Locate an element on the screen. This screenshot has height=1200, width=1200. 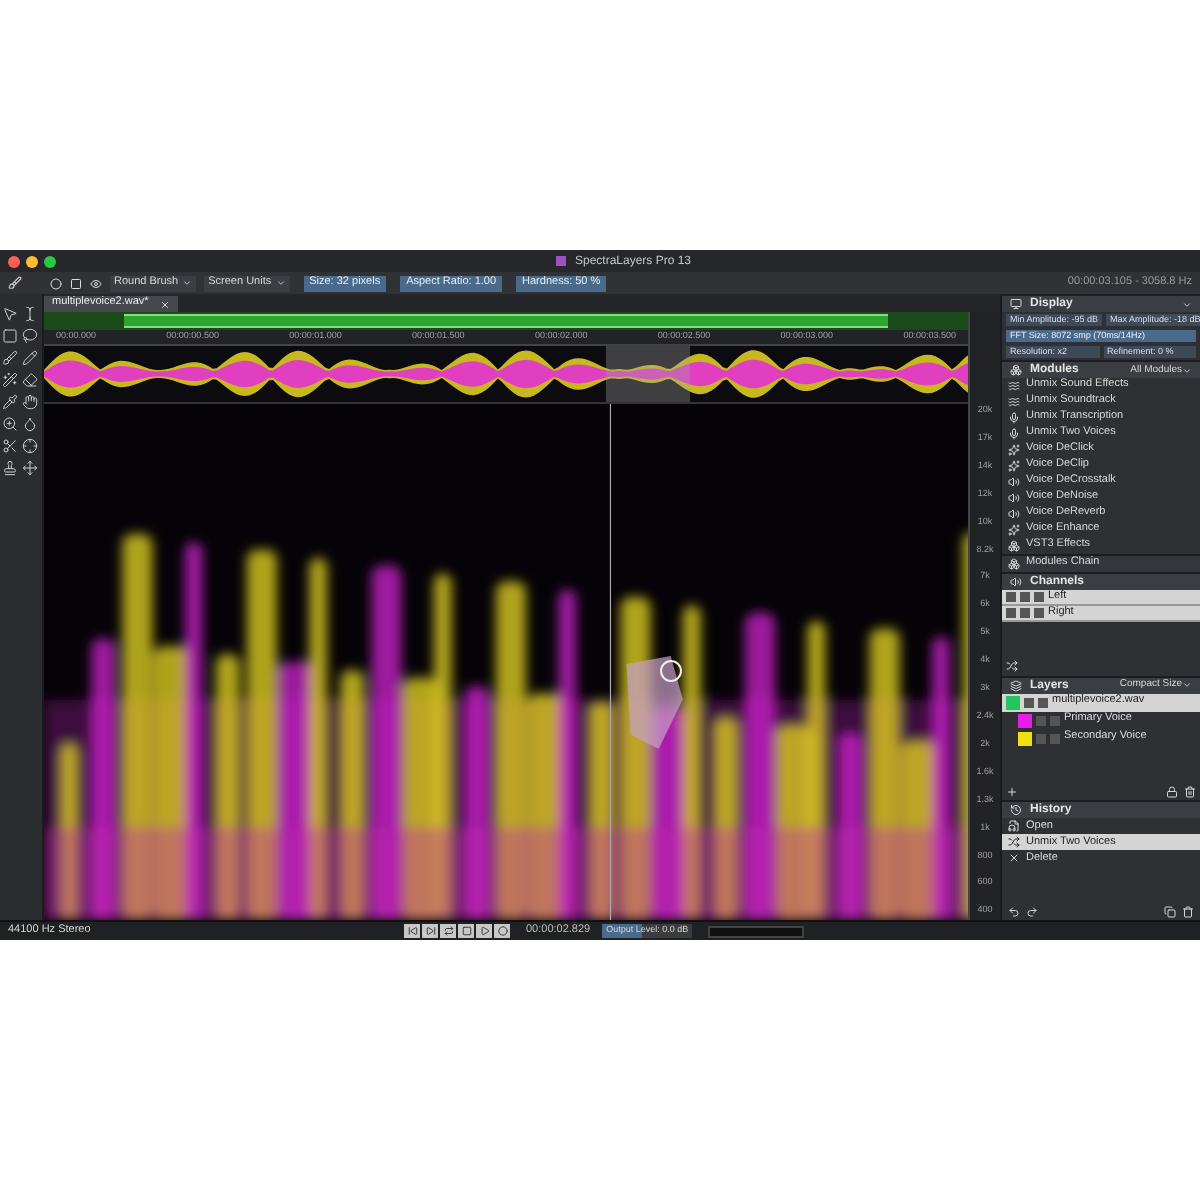
rectangle-icon is located at coordinates (10, 336).